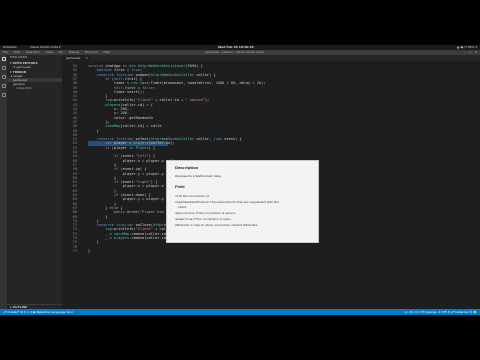  What do you see at coordinates (19, 57) in the screenshot?
I see `explorer-header: EXPLORER` at bounding box center [19, 57].